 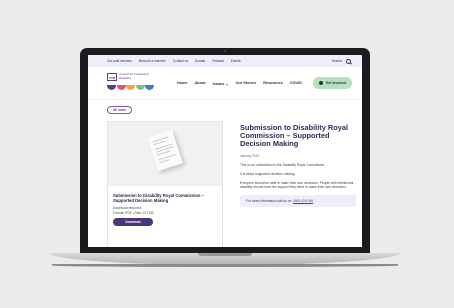 What do you see at coordinates (272, 83) in the screenshot?
I see `nav-resources: Resources` at bounding box center [272, 83].